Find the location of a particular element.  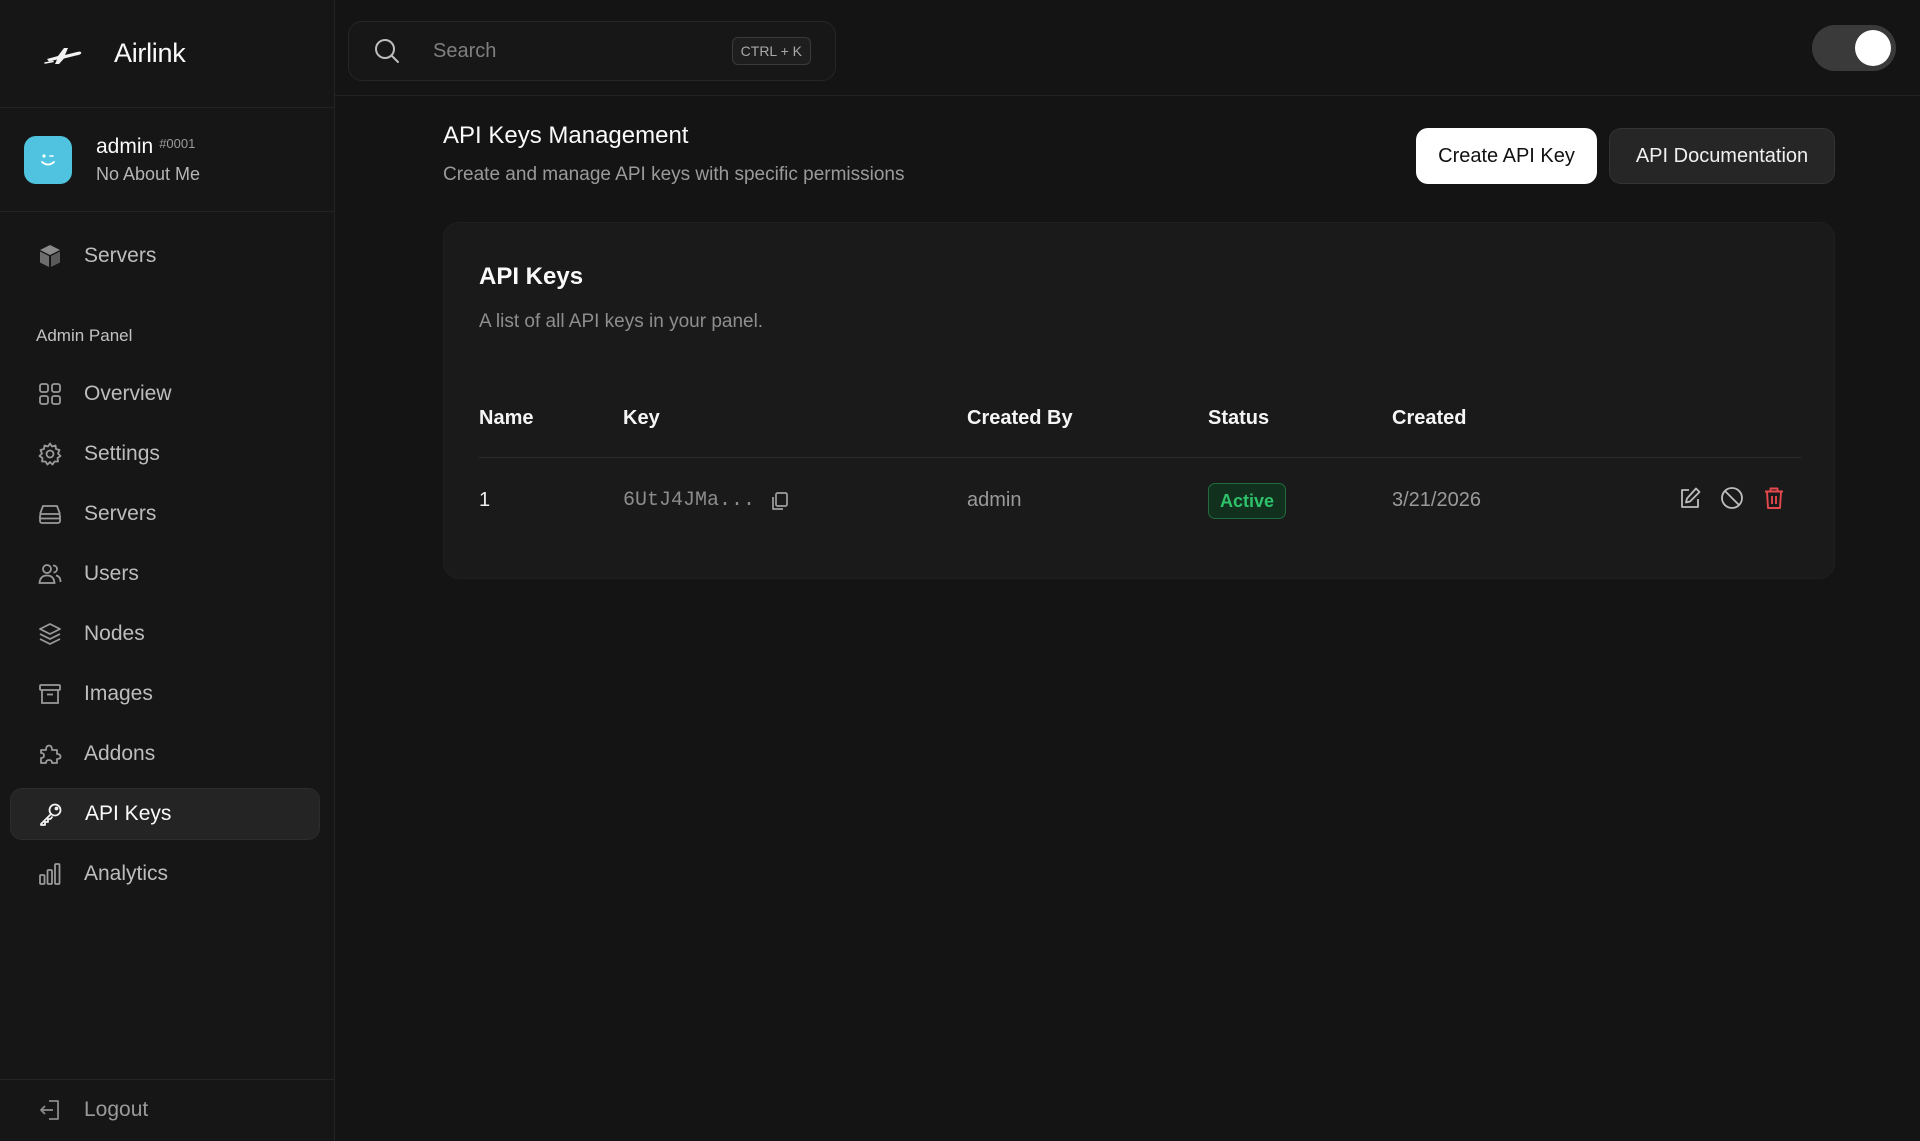

cell-created: 3/21/2026 is located at coordinates (1436, 500).